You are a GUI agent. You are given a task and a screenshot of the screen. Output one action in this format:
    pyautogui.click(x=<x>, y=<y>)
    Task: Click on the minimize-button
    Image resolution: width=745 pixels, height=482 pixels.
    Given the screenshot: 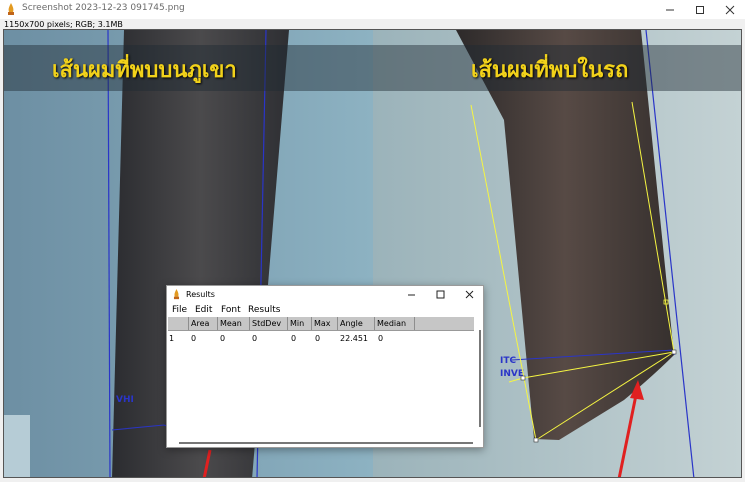 What is the action you would take?
    pyautogui.click(x=670, y=9)
    